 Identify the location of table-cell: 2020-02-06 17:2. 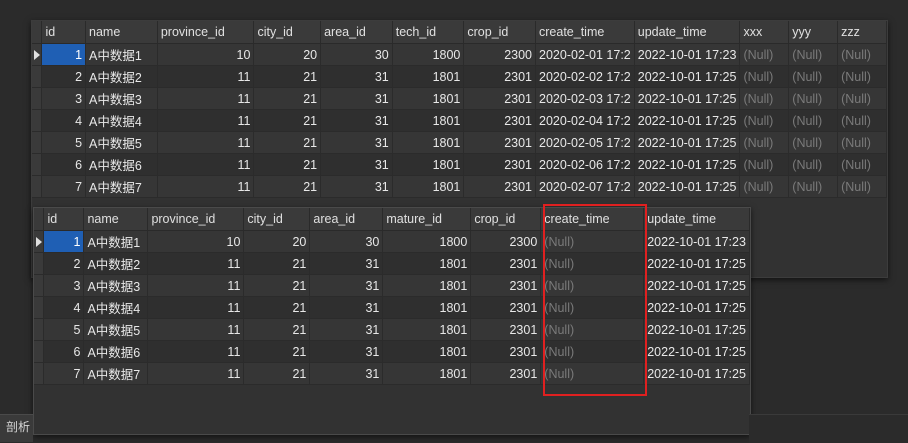
(585, 164).